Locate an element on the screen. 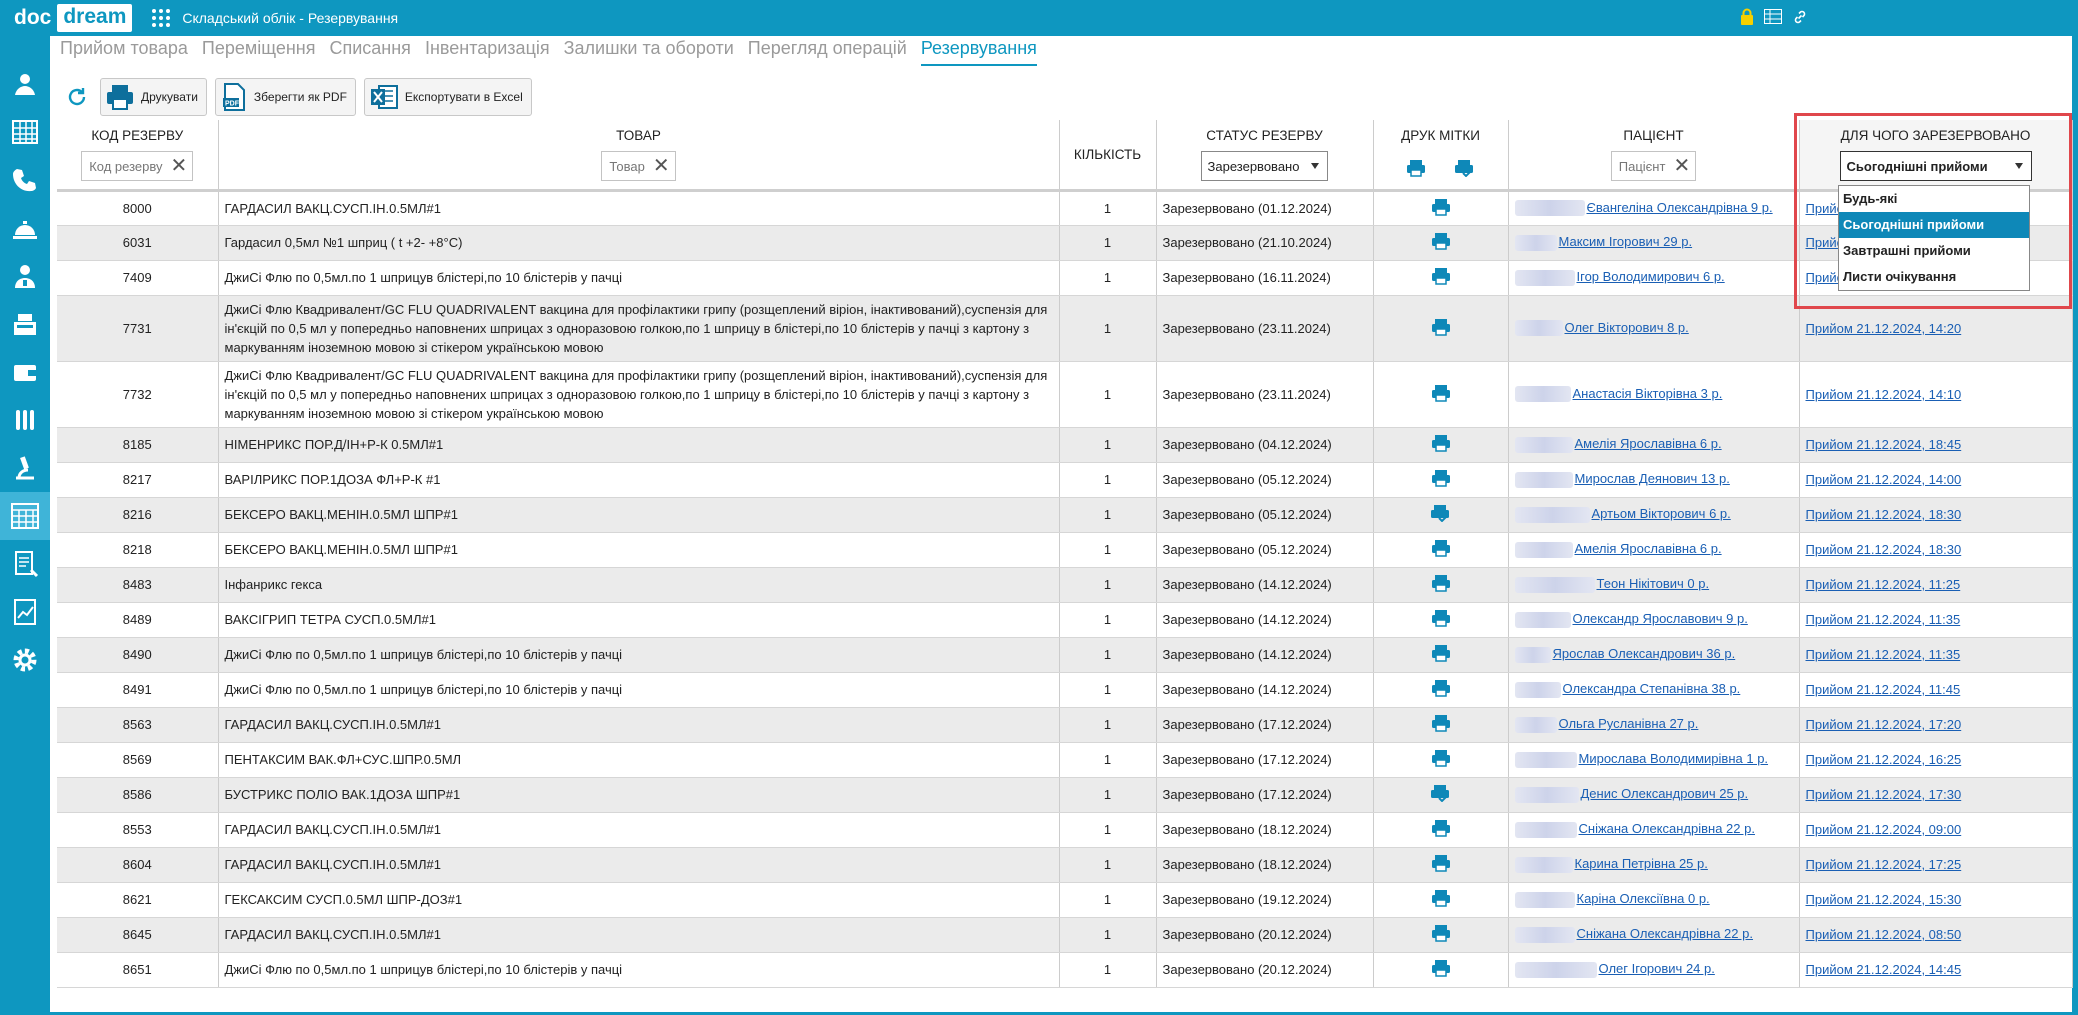 Image resolution: width=2078 pixels, height=1015 pixels. app-logo: doc dream is located at coordinates (73, 18).